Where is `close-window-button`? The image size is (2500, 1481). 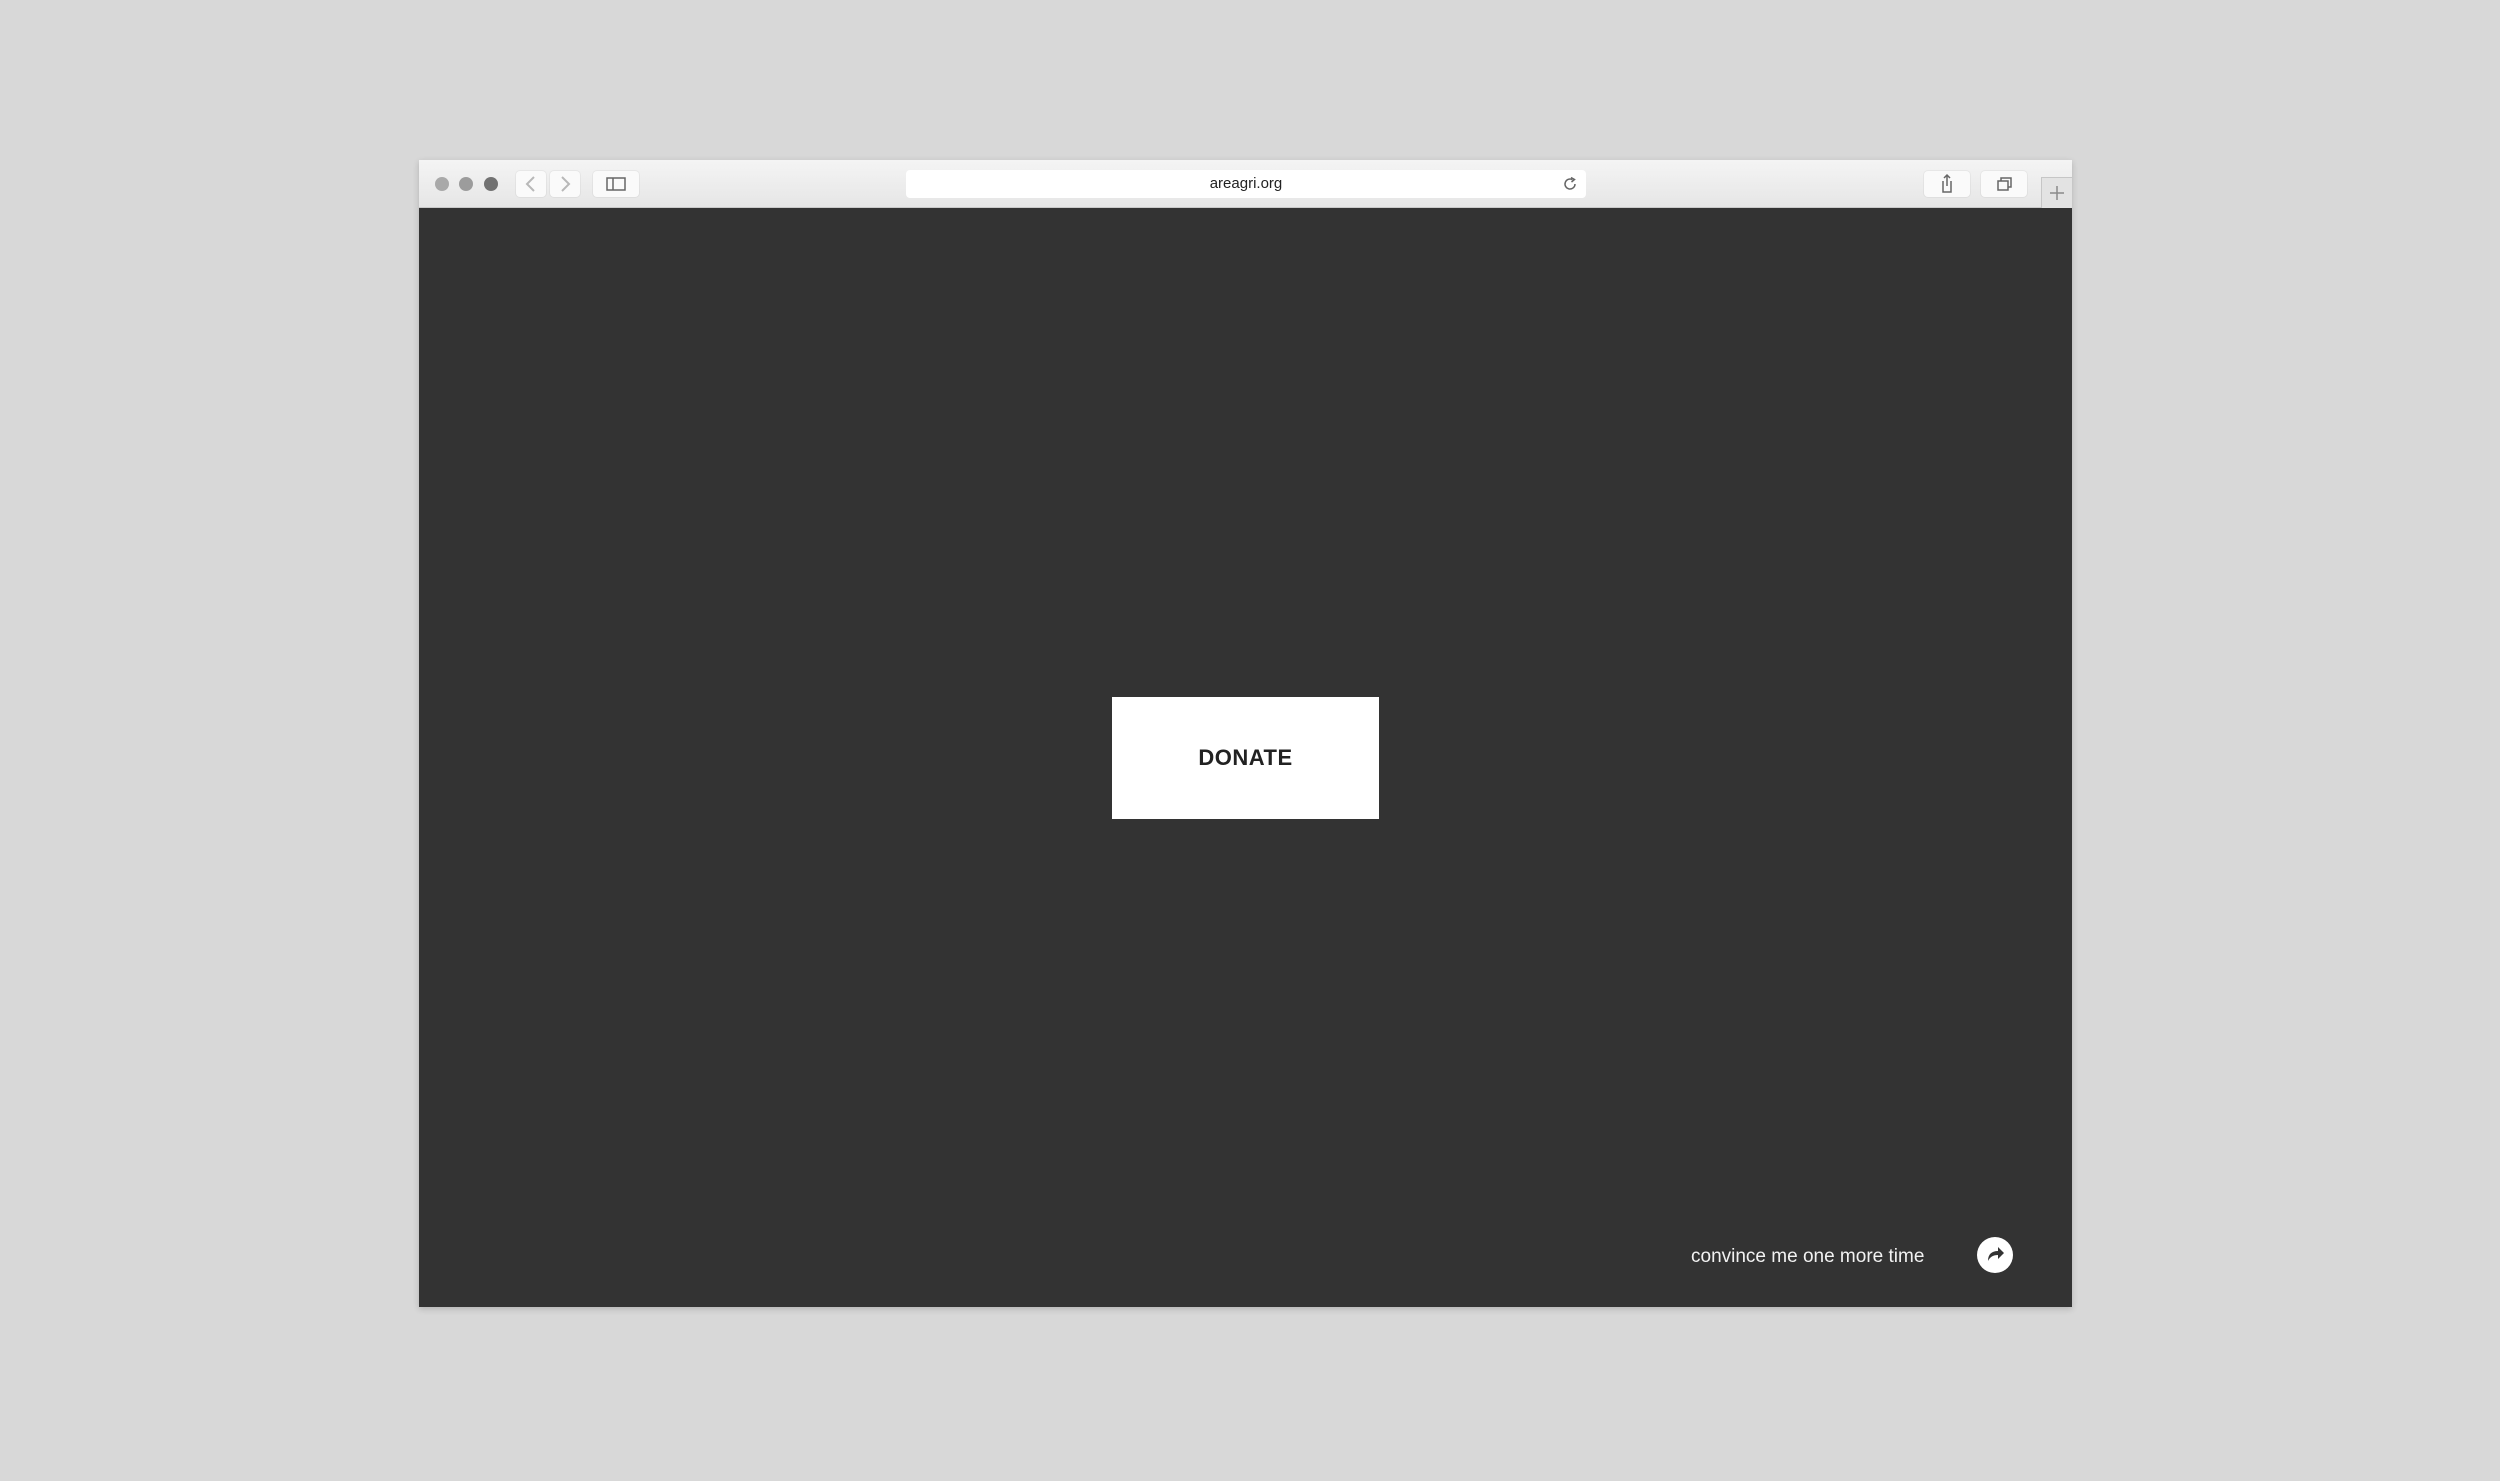
close-window-button is located at coordinates (442, 184).